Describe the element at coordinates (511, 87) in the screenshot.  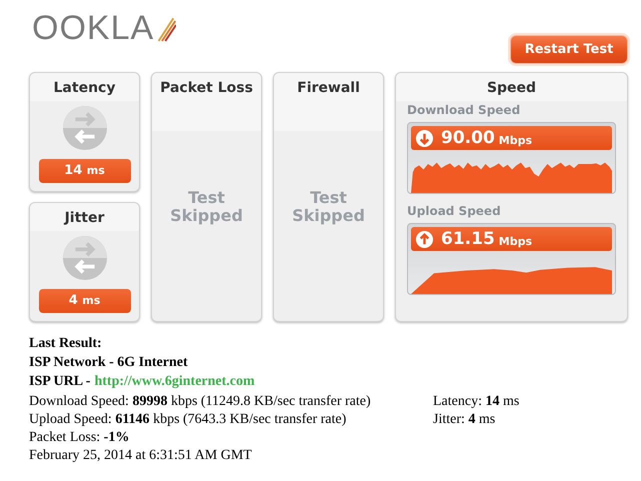
I see `card-title: Speed` at that location.